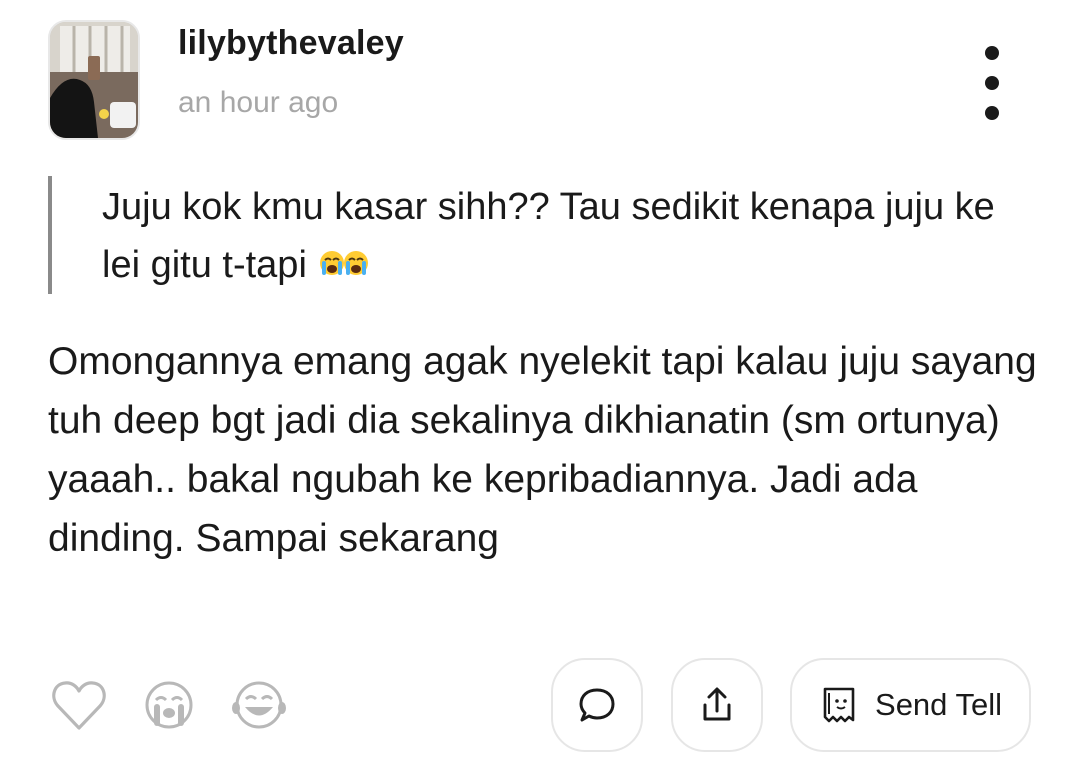  I want to click on laugh-reaction-button, so click(259, 705).